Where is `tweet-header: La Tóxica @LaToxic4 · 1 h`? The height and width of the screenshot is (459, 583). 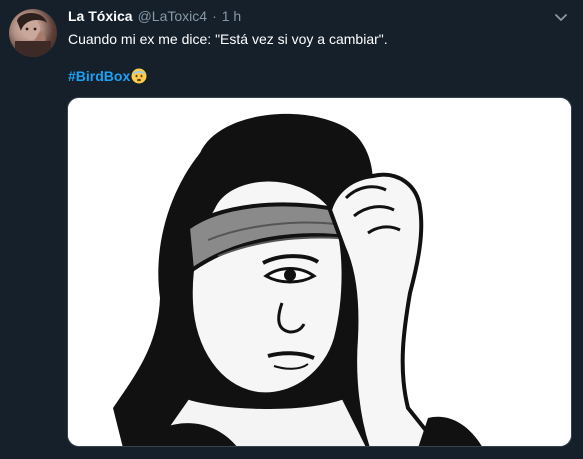 tweet-header: La Tóxica @LaToxic4 · 1 h is located at coordinates (154, 18).